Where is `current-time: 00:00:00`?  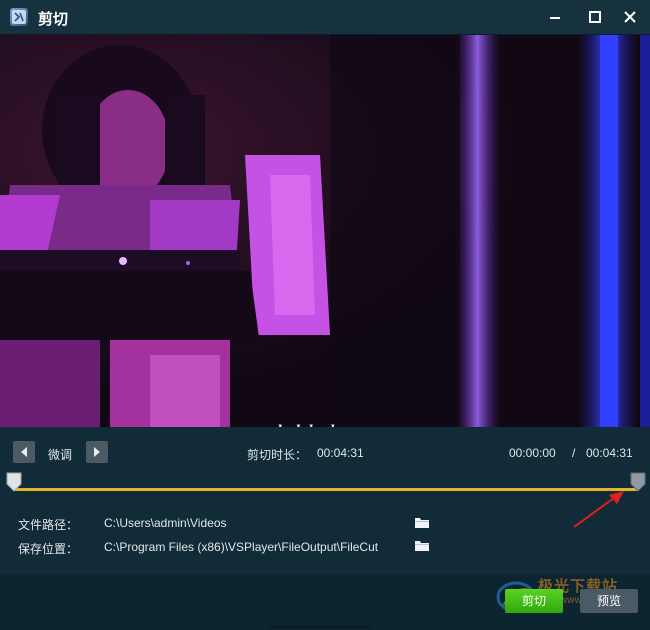 current-time: 00:00:00 is located at coordinates (532, 453).